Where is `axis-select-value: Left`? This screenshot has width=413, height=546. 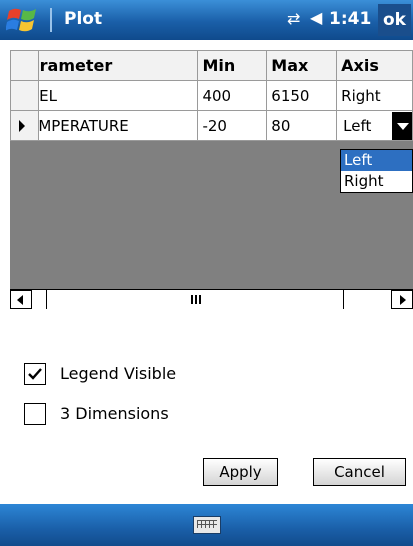 axis-select-value: Left is located at coordinates (357, 125).